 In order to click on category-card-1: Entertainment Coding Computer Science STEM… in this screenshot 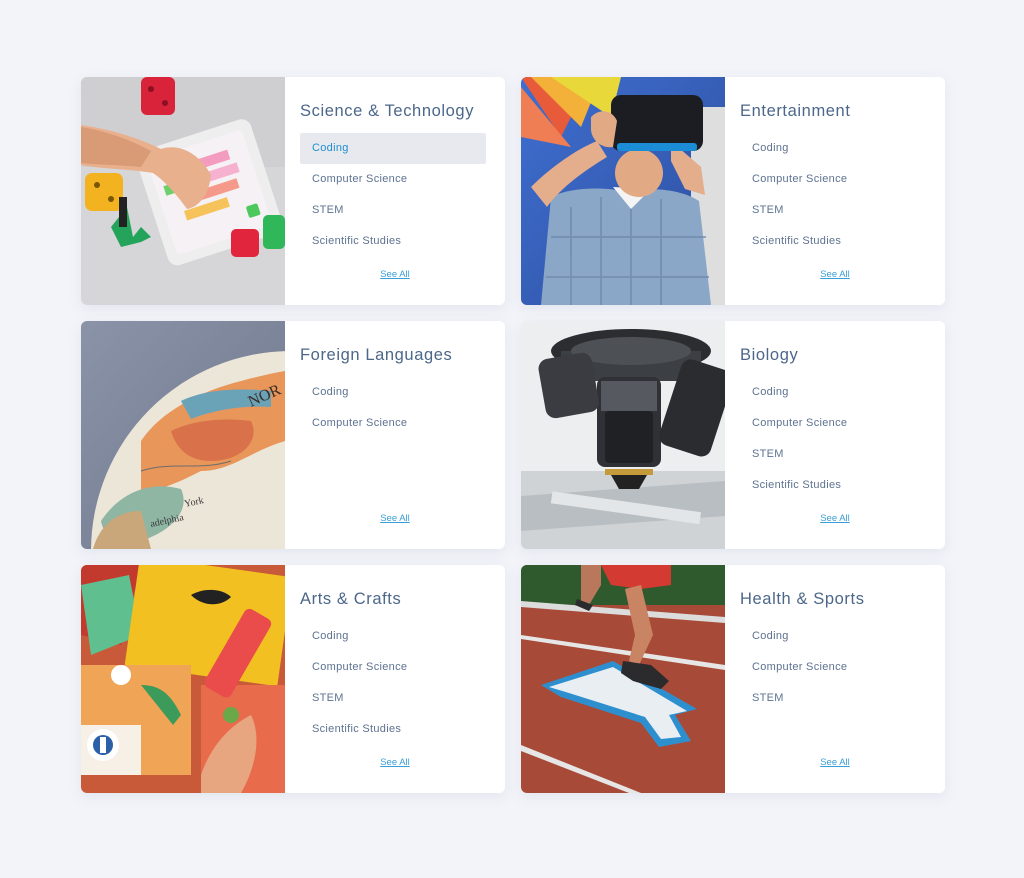, I will do `click(733, 191)`.